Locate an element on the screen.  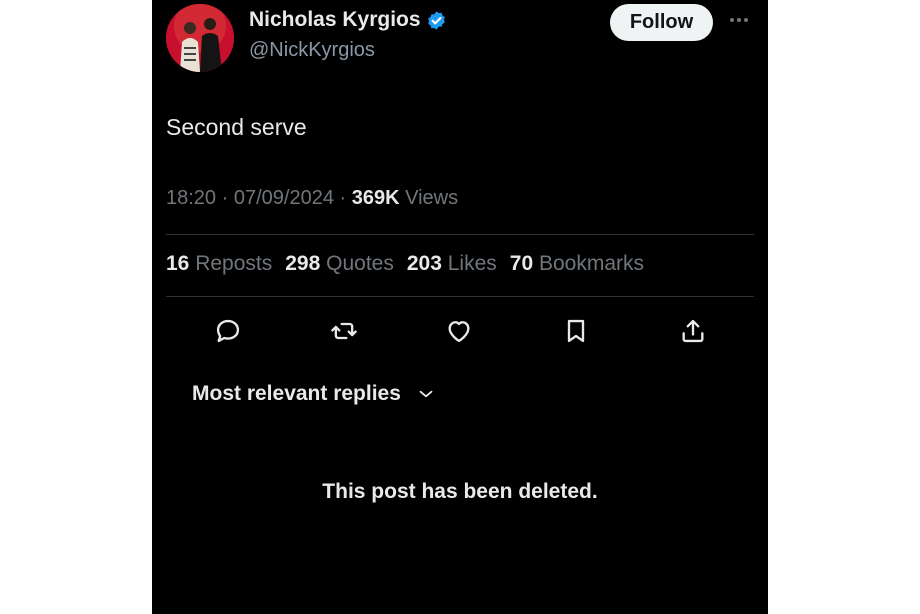
bookmark-icon is located at coordinates (576, 331).